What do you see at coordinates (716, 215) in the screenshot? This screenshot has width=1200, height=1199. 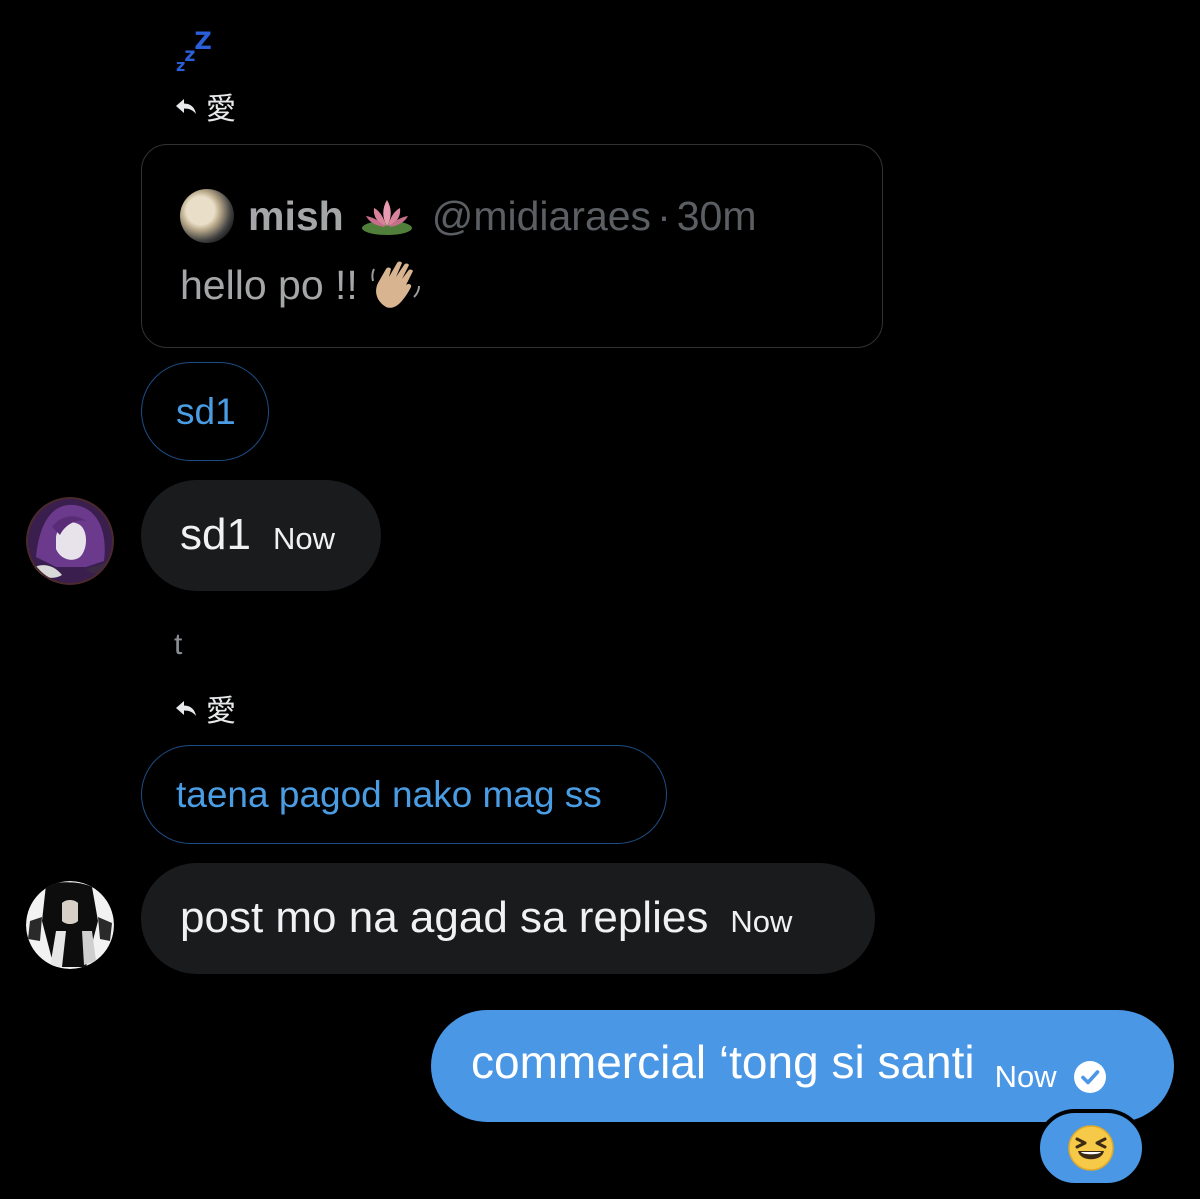 I see `quoted-post-time: 30m` at bounding box center [716, 215].